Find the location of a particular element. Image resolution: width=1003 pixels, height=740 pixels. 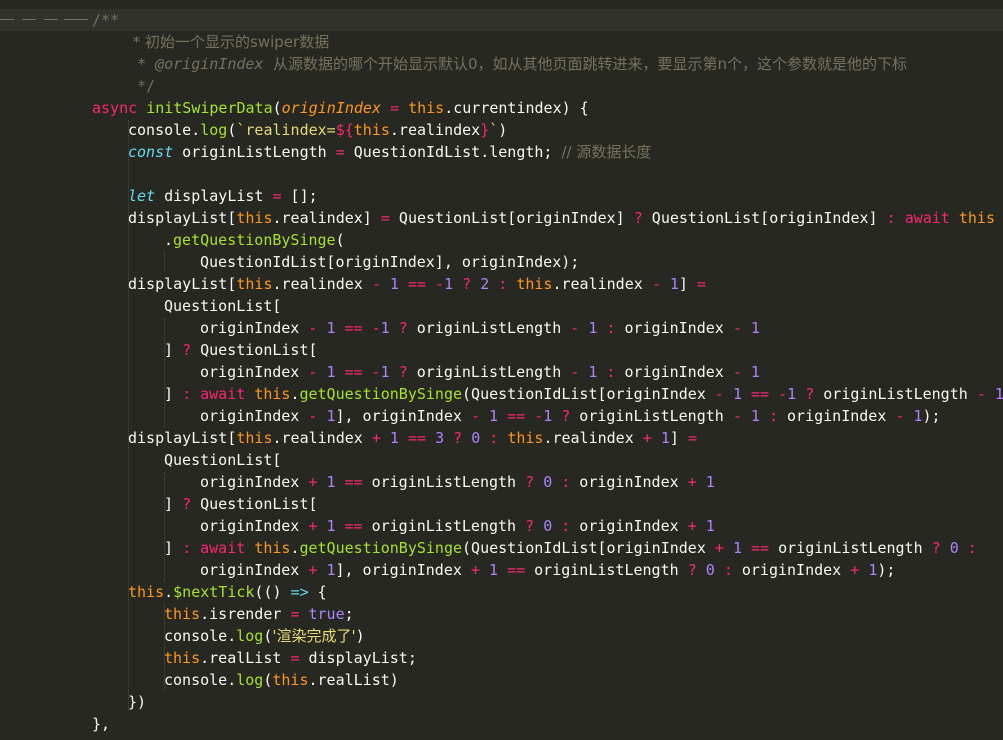

code-token: - is located at coordinates (376, 328).